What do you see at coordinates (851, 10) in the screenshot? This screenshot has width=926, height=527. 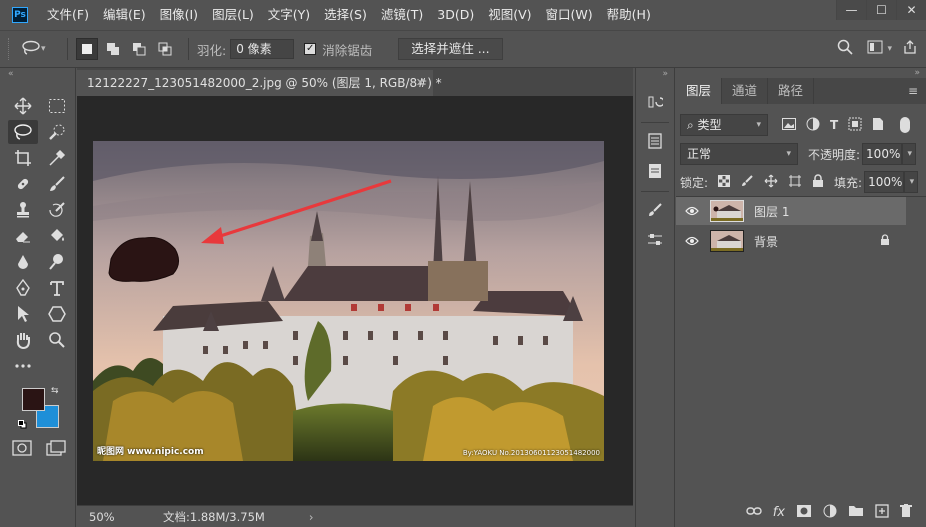 I see `minimize-button: —` at bounding box center [851, 10].